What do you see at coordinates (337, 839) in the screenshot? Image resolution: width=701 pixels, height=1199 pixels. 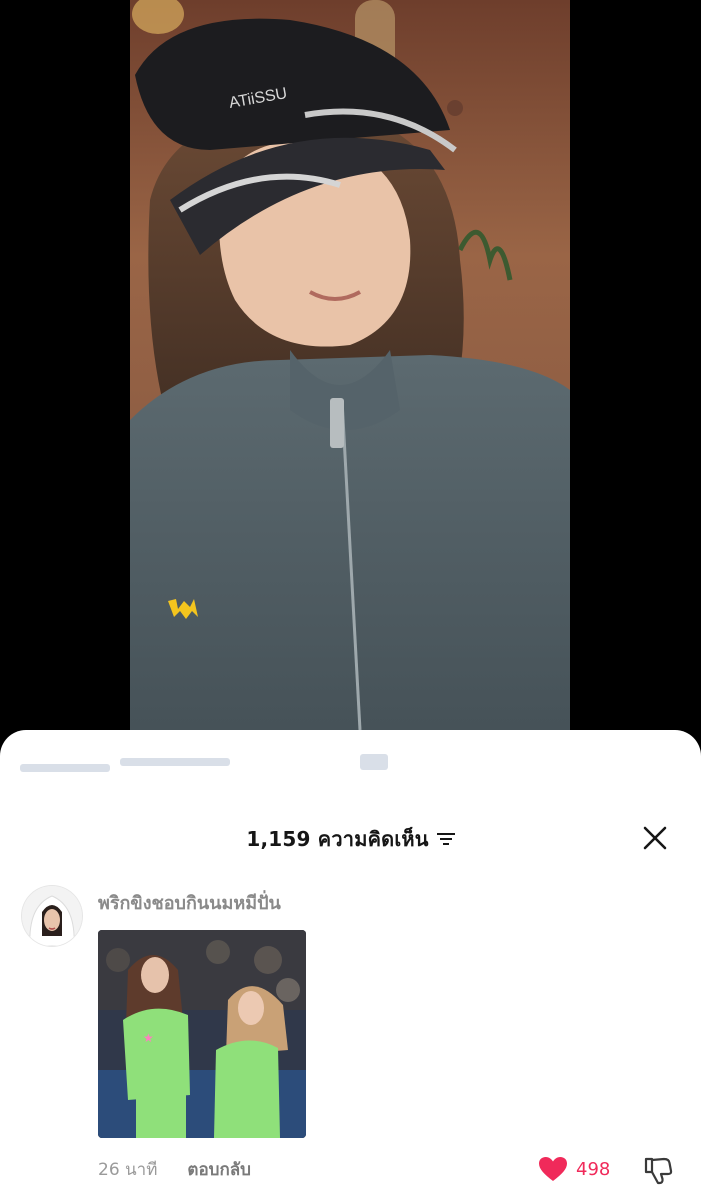 I see `comments-count-title: 1,159 ความคิดเห็น` at bounding box center [337, 839].